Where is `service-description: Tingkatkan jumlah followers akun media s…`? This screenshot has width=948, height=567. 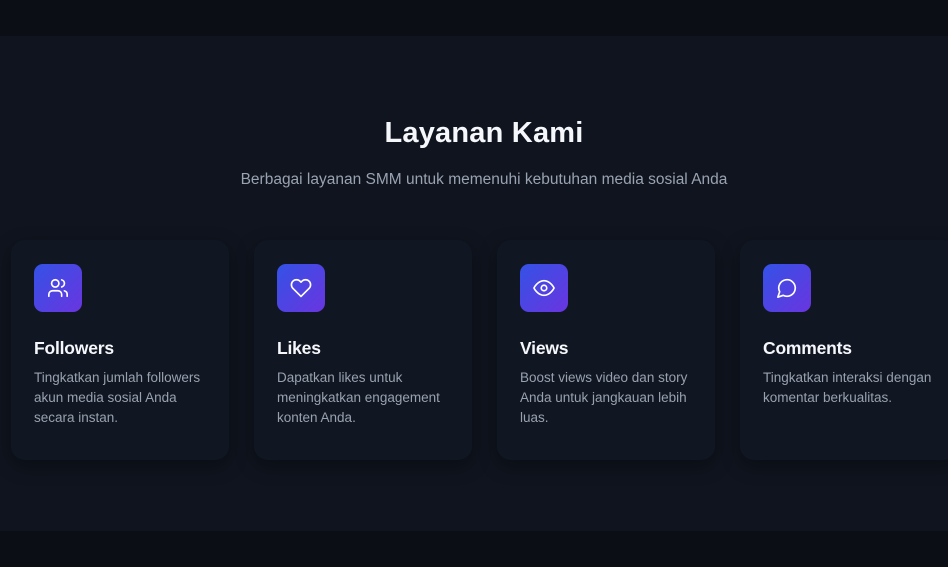
service-description: Tingkatkan jumlah followers akun media s… is located at coordinates (117, 397).